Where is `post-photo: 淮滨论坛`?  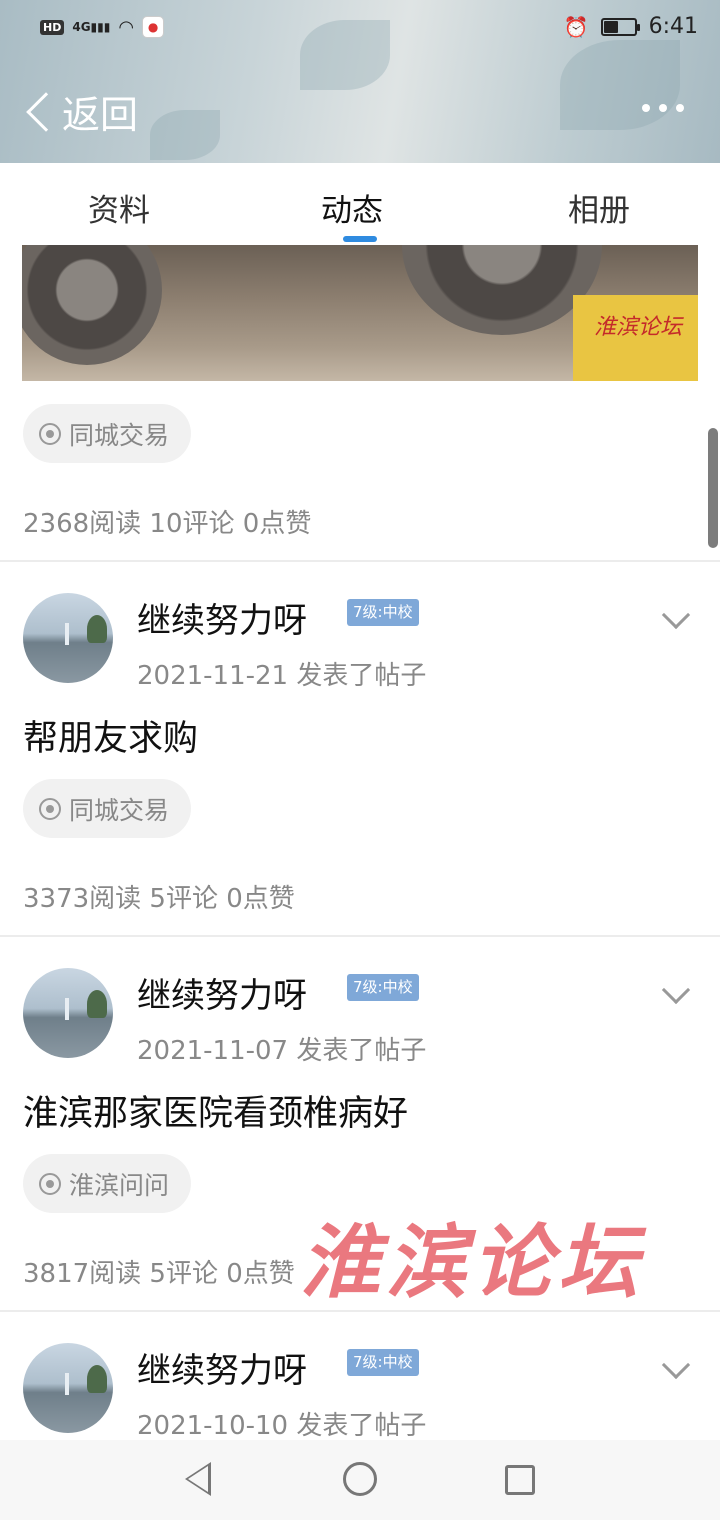 post-photo: 淮滨论坛 is located at coordinates (360, 313).